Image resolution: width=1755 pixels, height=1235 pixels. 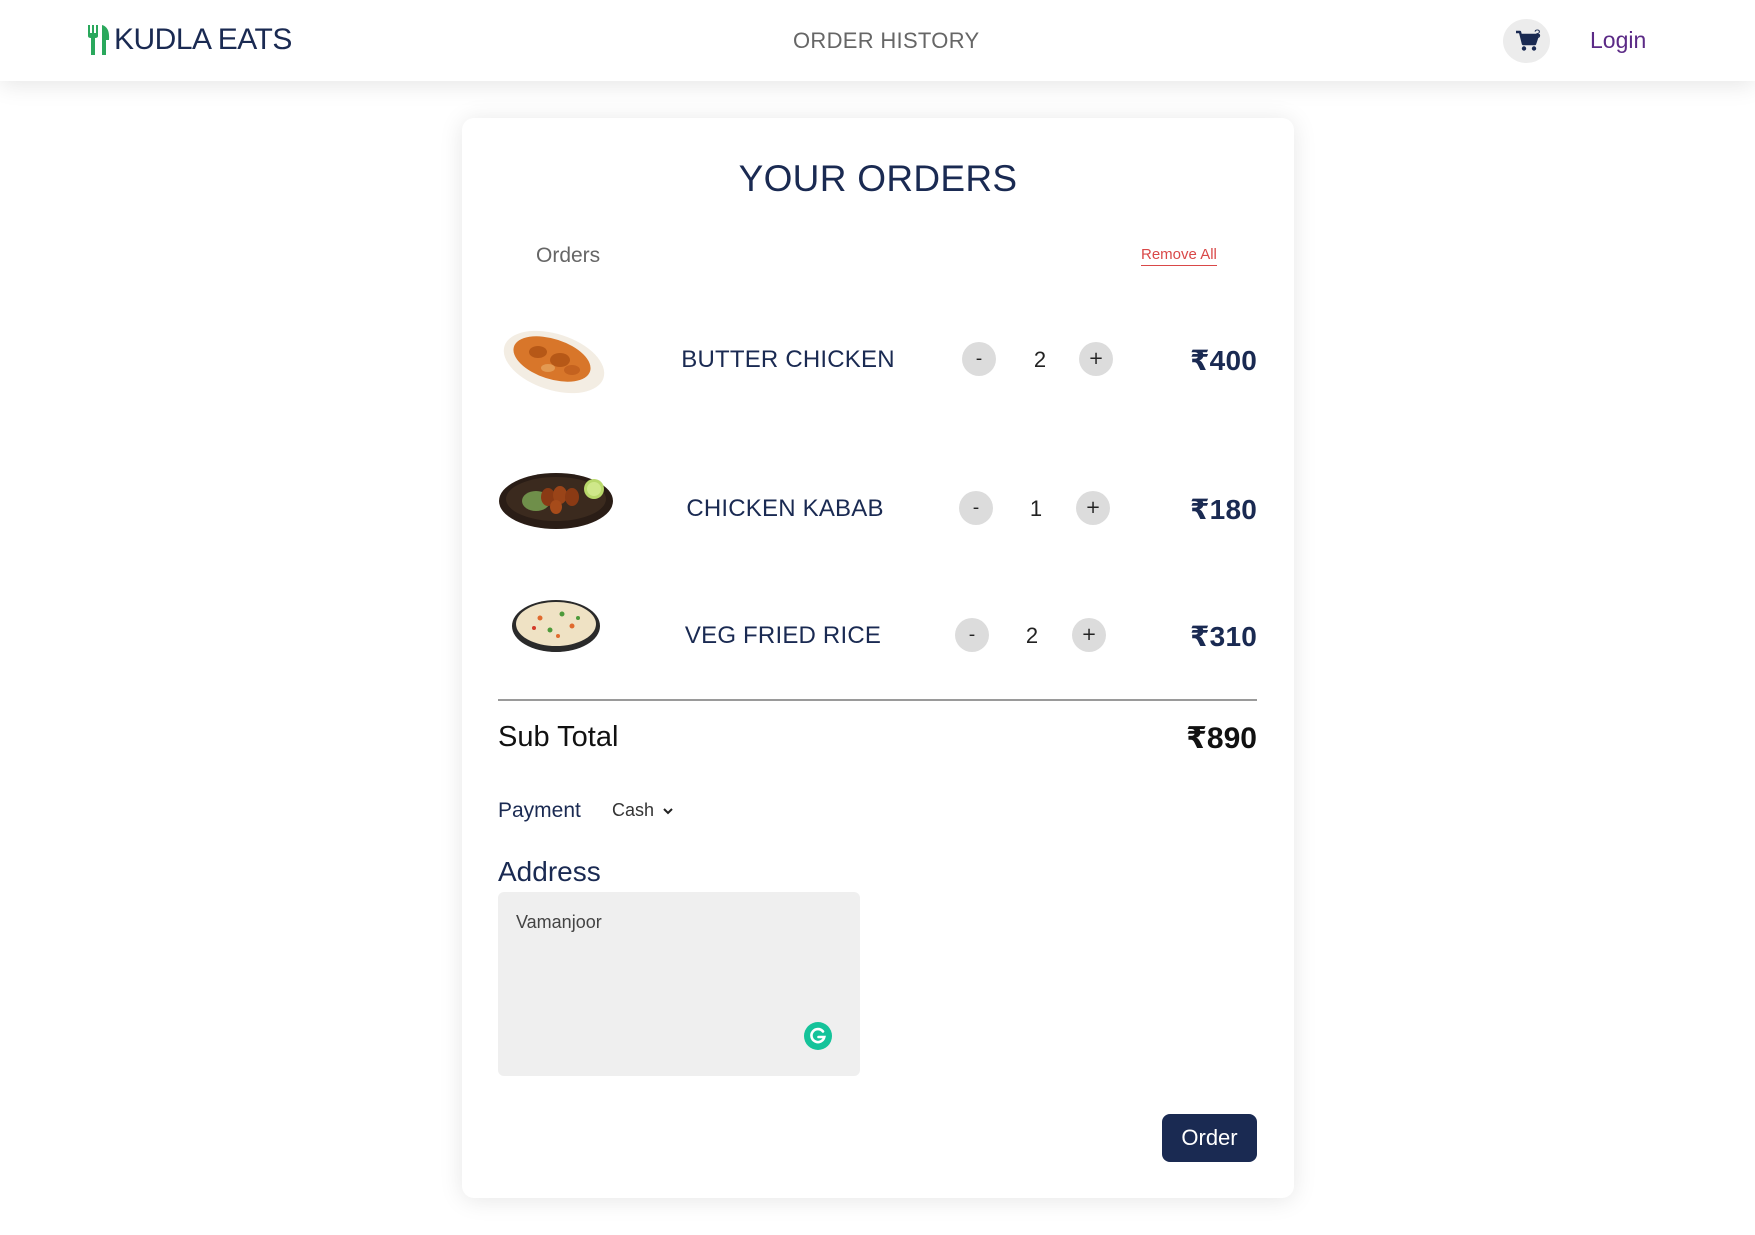 I want to click on brand: KUDLA EATS, so click(x=189, y=40).